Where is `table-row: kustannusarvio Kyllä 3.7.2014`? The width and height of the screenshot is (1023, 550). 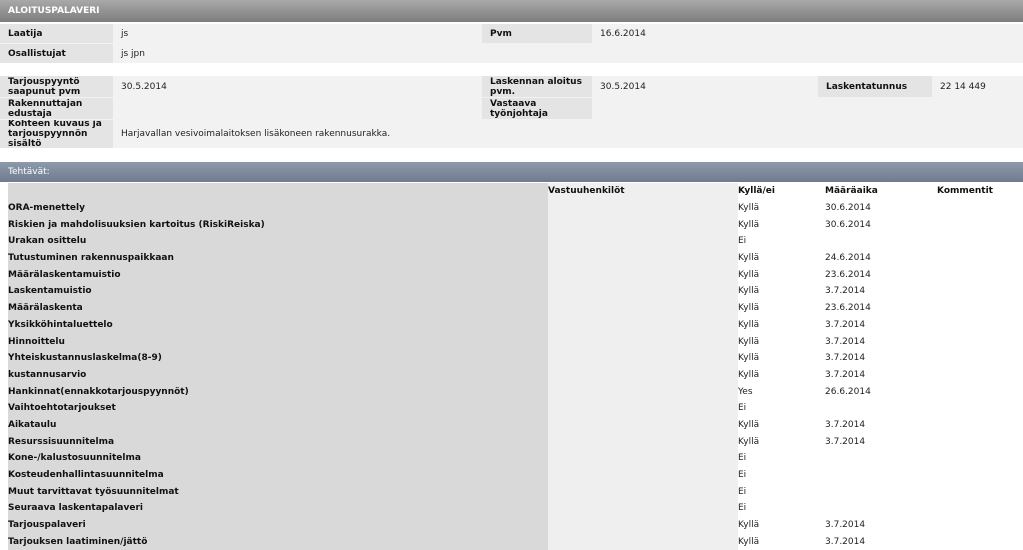 table-row: kustannusarvio Kyllä 3.7.2014 is located at coordinates (515, 375).